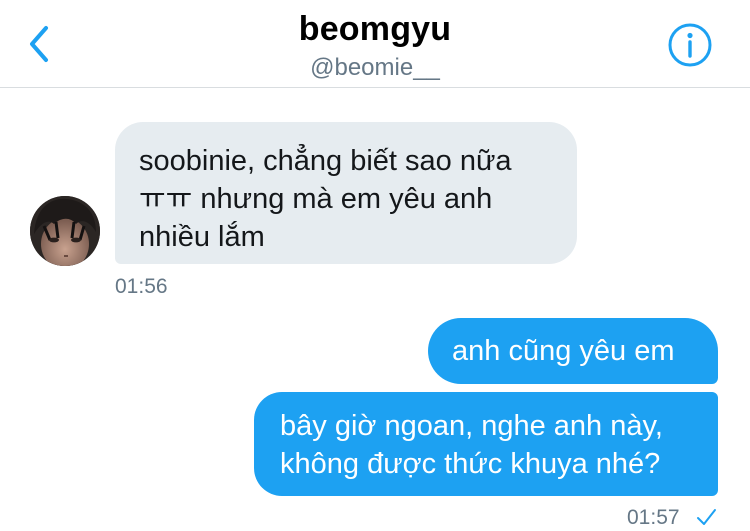 Image resolution: width=750 pixels, height=531 pixels. I want to click on message-text: không được thức khuya nhé?, so click(470, 464).